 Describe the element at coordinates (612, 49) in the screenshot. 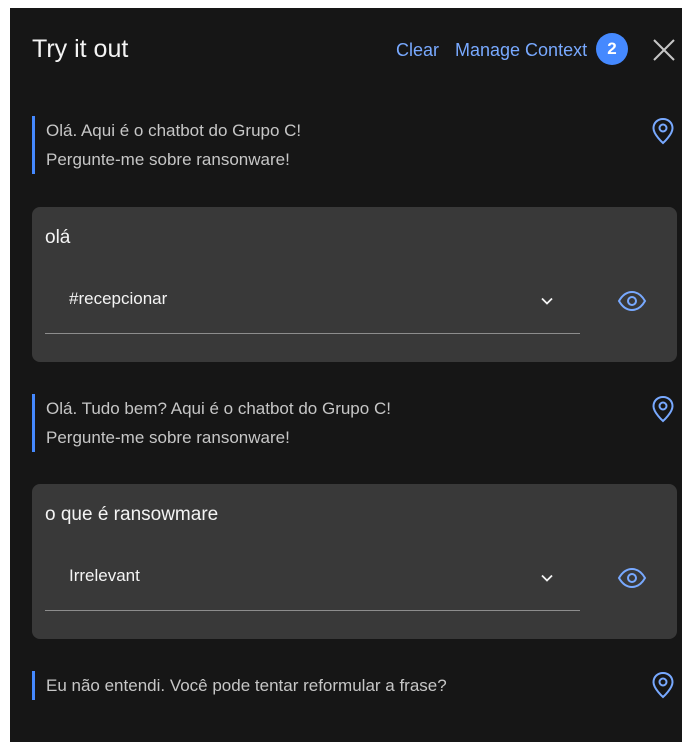

I see `context-count-badge: 2` at that location.